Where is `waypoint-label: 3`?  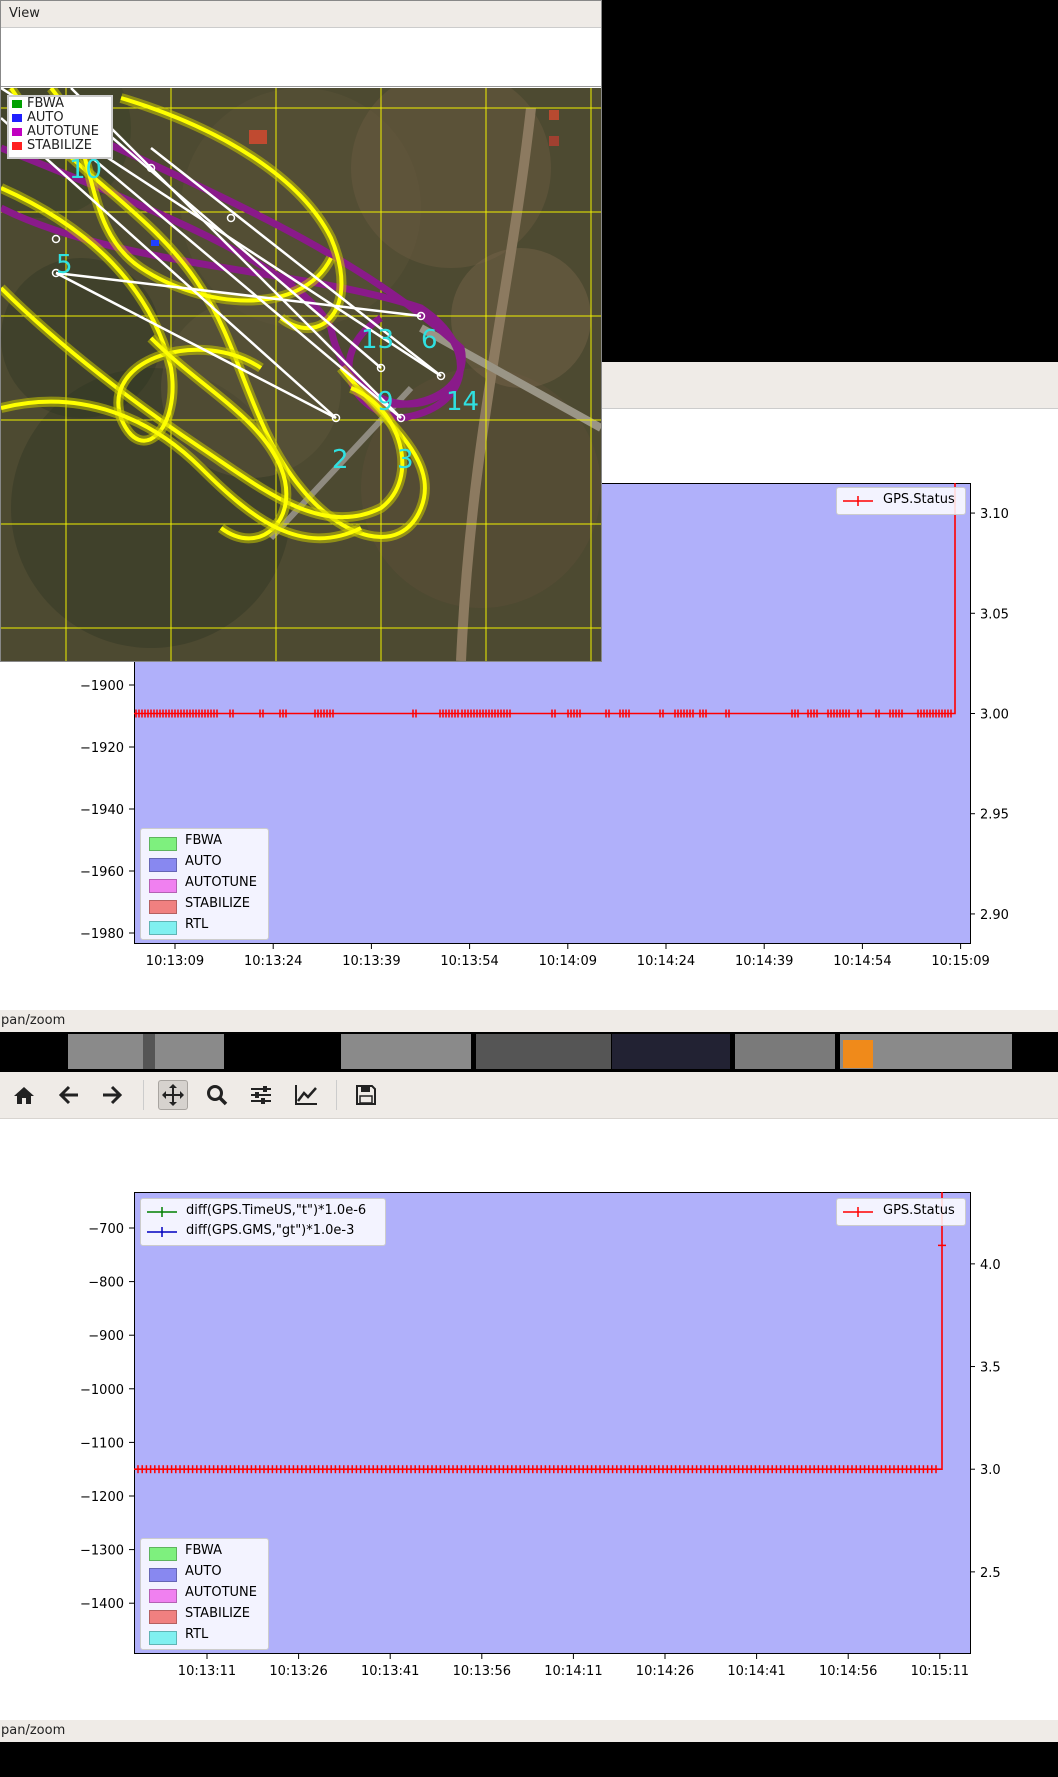 waypoint-label: 3 is located at coordinates (405, 460).